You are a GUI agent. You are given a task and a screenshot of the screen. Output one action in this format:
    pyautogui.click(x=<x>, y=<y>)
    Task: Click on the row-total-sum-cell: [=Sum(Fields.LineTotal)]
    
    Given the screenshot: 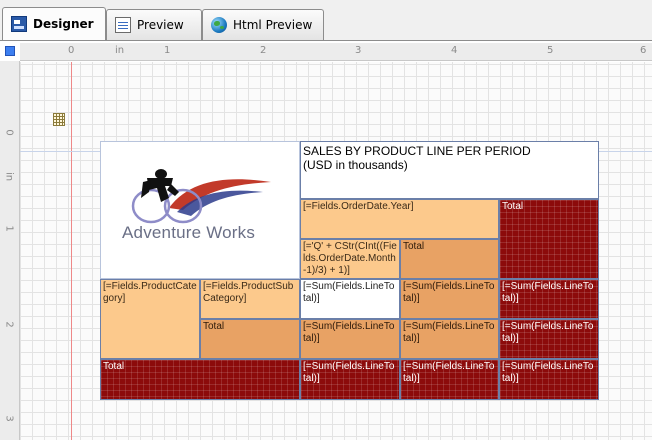 What is the action you would take?
    pyautogui.click(x=549, y=299)
    